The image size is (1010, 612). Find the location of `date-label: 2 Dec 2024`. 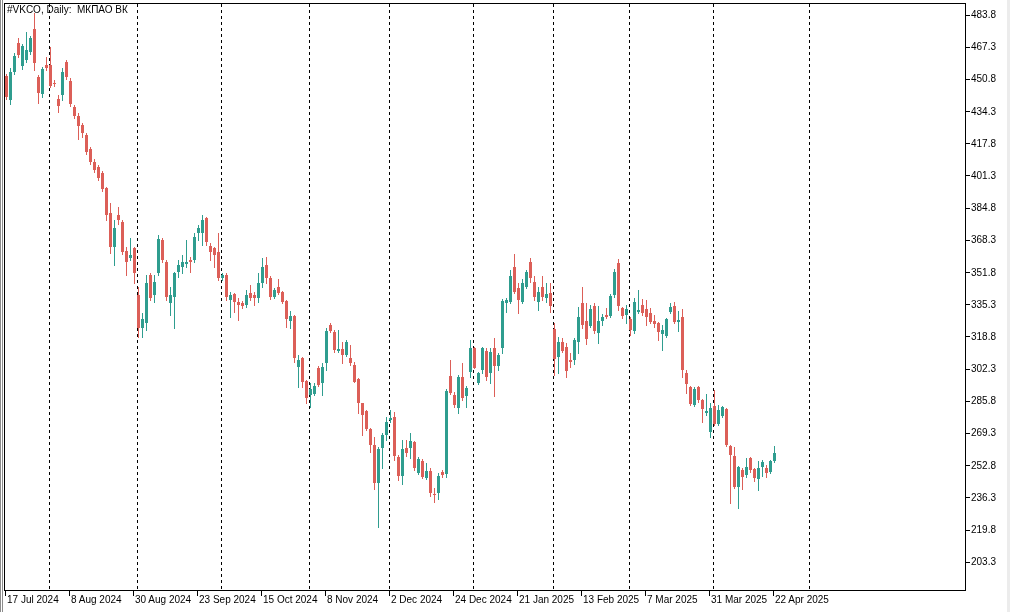

date-label: 2 Dec 2024 is located at coordinates (417, 600).